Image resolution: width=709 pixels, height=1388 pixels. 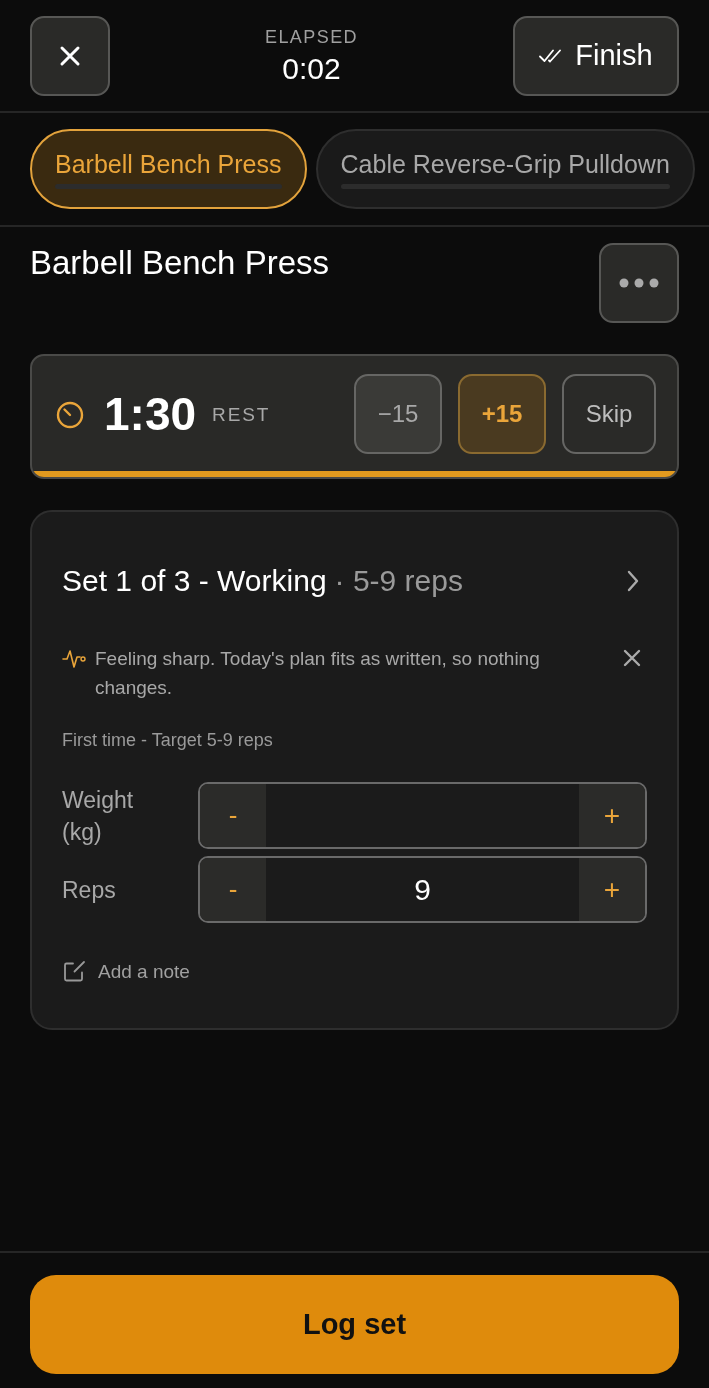 I want to click on exercise-tab: Cable Reverse-Grip Pulldown, so click(x=505, y=169).